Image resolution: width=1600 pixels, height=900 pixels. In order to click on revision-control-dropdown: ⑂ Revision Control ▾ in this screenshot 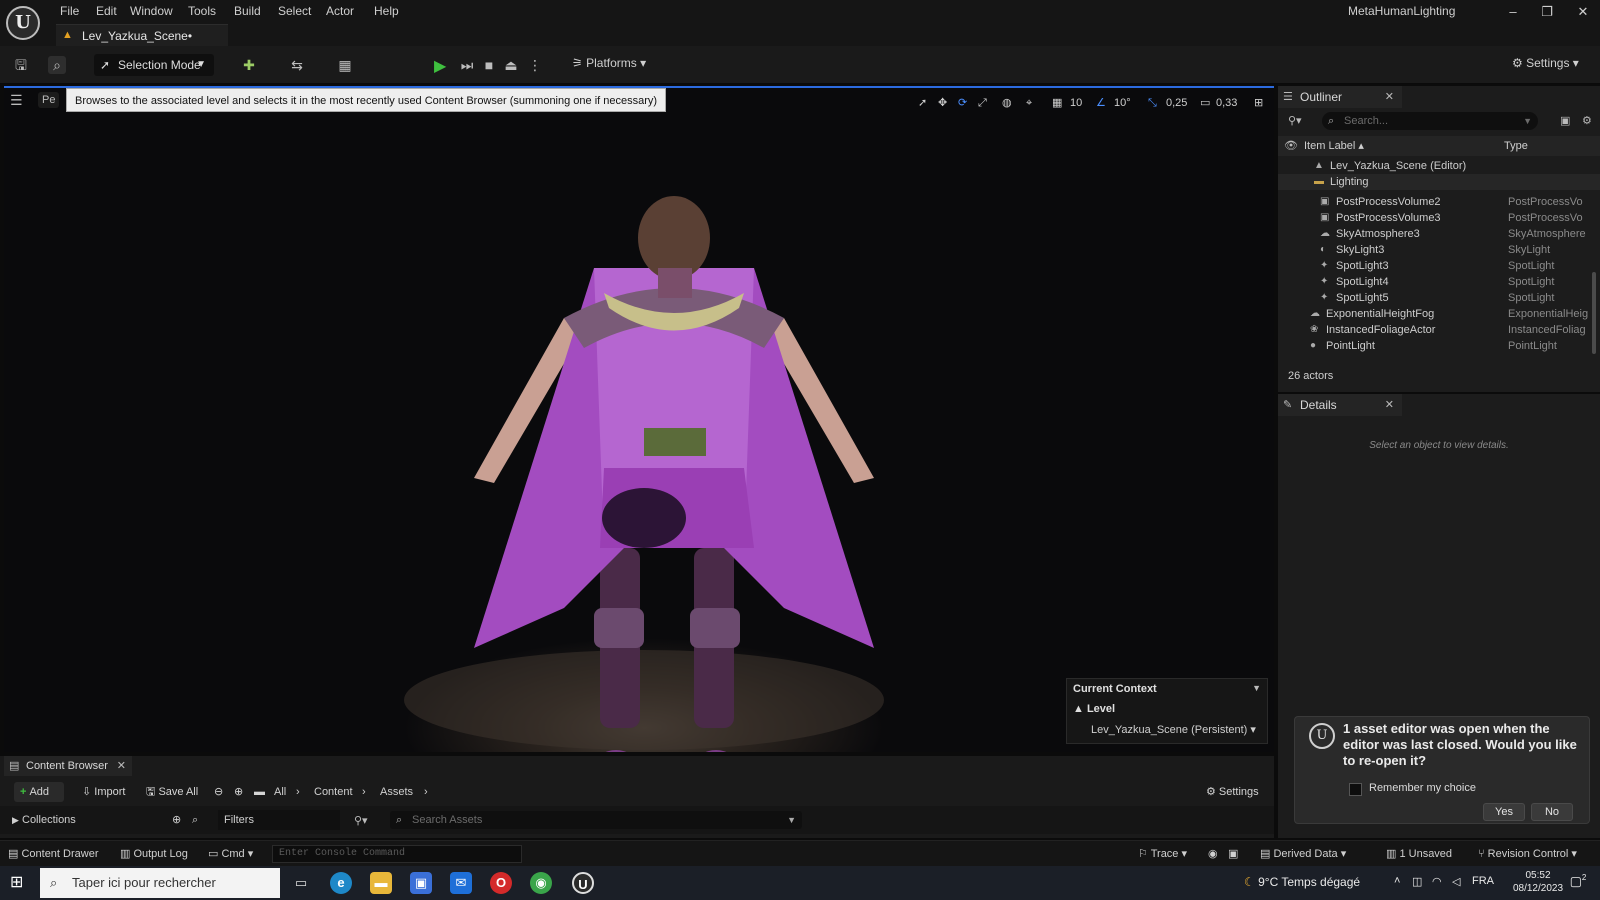, I will do `click(1527, 854)`.